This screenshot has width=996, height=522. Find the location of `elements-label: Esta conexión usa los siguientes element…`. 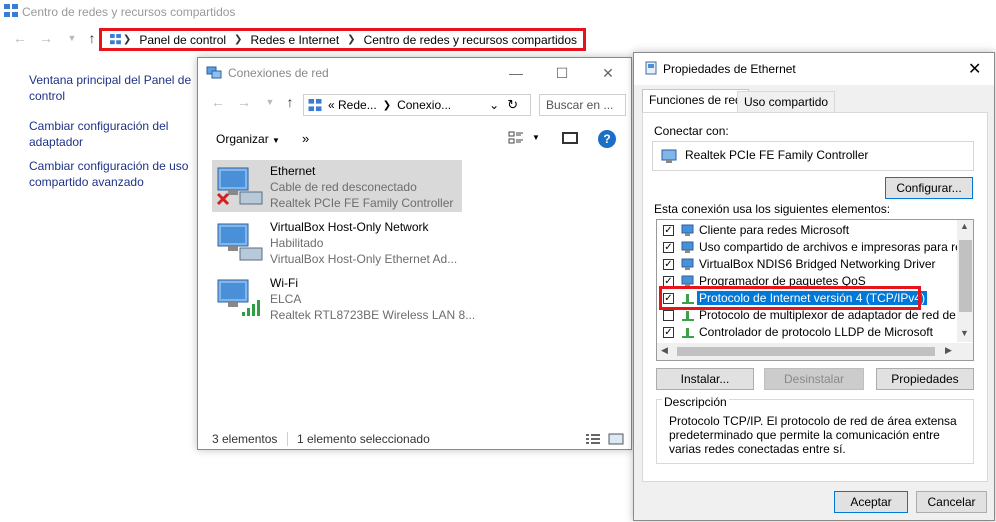

elements-label: Esta conexión usa los siguientes element… is located at coordinates (772, 209).